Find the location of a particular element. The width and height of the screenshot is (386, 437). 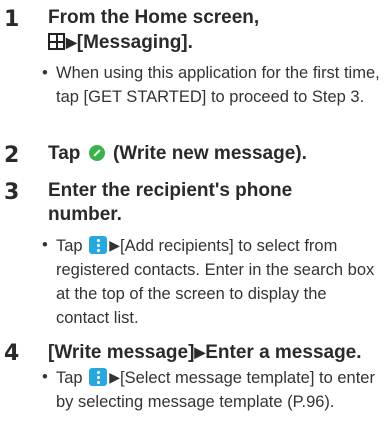

step-title-line1: Enter the recipient's phone is located at coordinates (170, 190).